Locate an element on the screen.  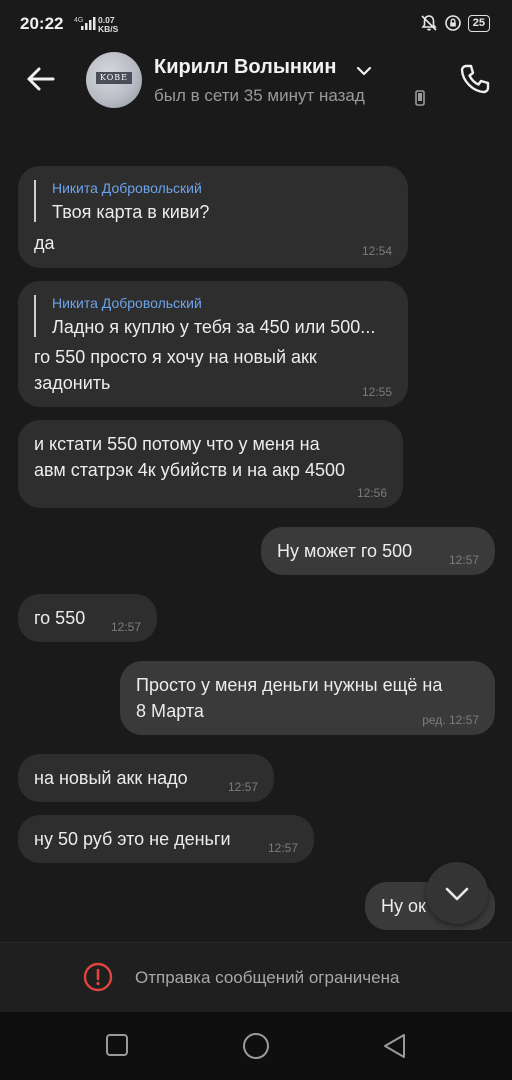
reply-text: Твоя карта в киви? is located at coordinates (131, 212).